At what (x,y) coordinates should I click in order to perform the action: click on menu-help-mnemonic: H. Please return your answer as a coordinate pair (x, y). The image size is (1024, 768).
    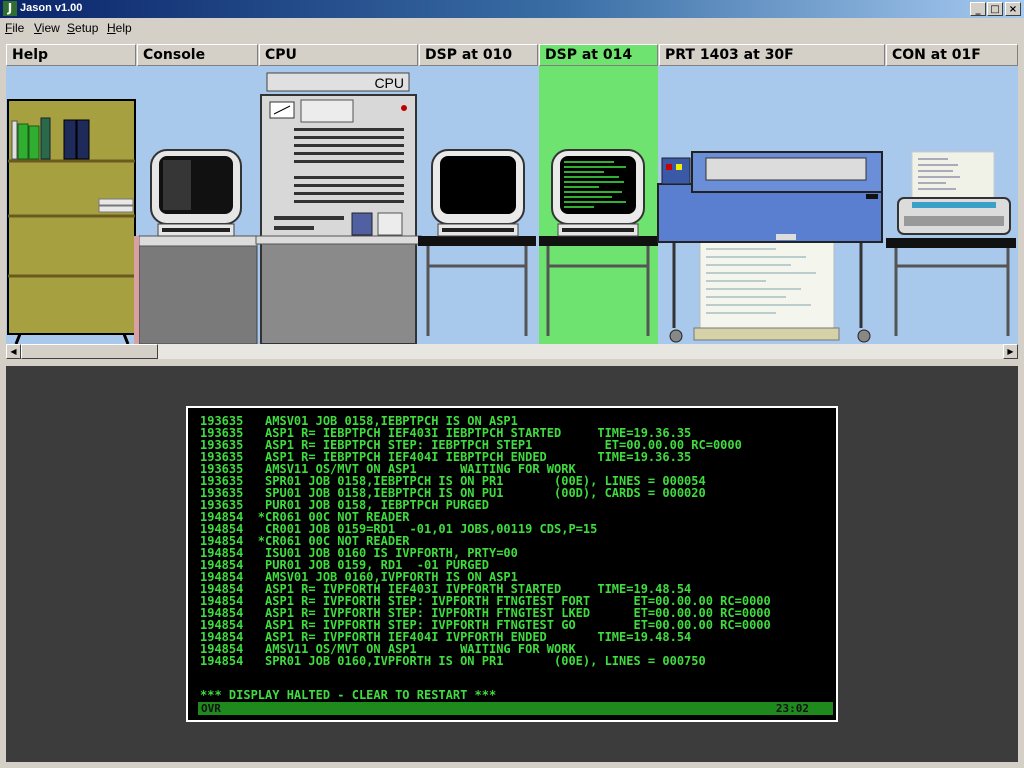
    Looking at the image, I should click on (111, 28).